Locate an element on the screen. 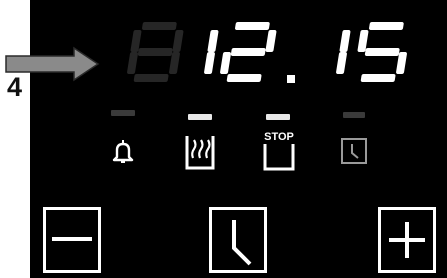 The image size is (447, 278). digit-minute-ones-segment-a is located at coordinates (386, 26).